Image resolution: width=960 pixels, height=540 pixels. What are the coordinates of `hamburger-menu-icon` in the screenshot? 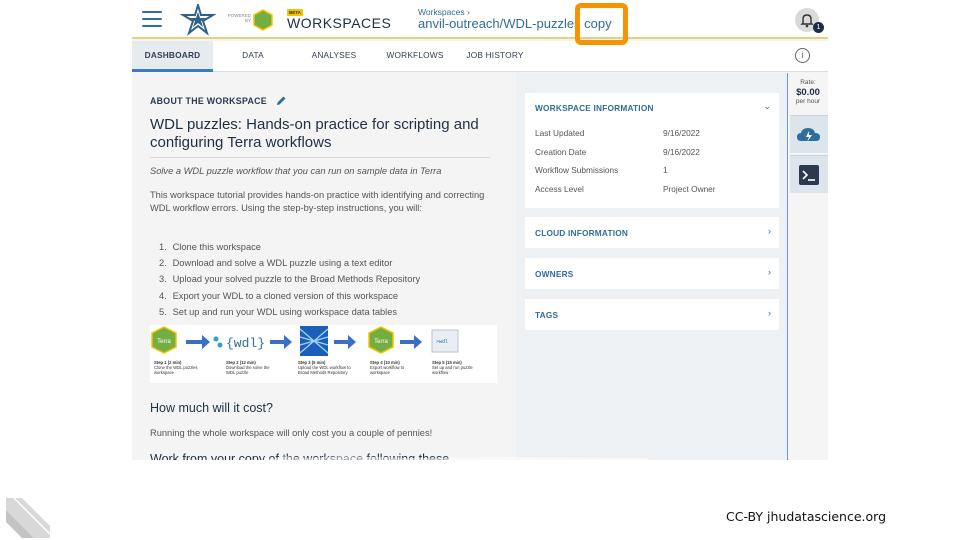 It's located at (152, 19).